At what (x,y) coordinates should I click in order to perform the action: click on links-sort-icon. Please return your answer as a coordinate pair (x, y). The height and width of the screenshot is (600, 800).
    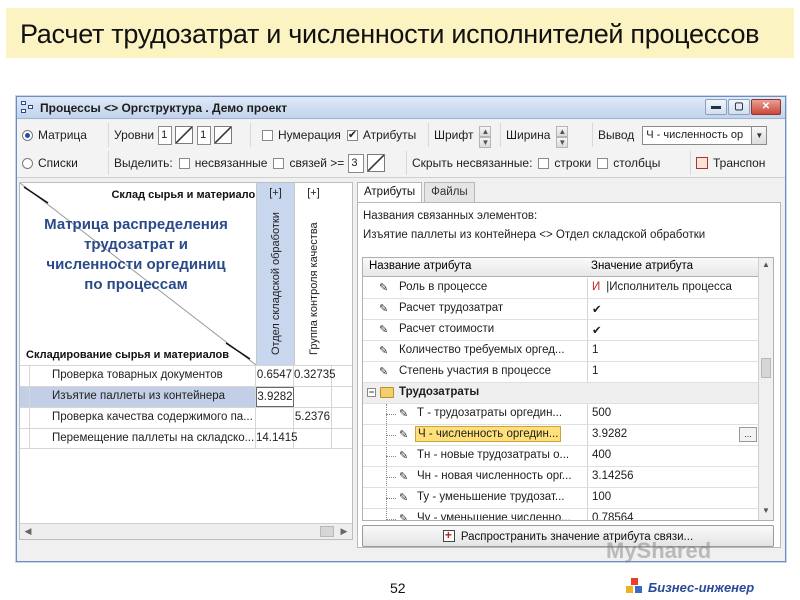
    Looking at the image, I should click on (376, 163).